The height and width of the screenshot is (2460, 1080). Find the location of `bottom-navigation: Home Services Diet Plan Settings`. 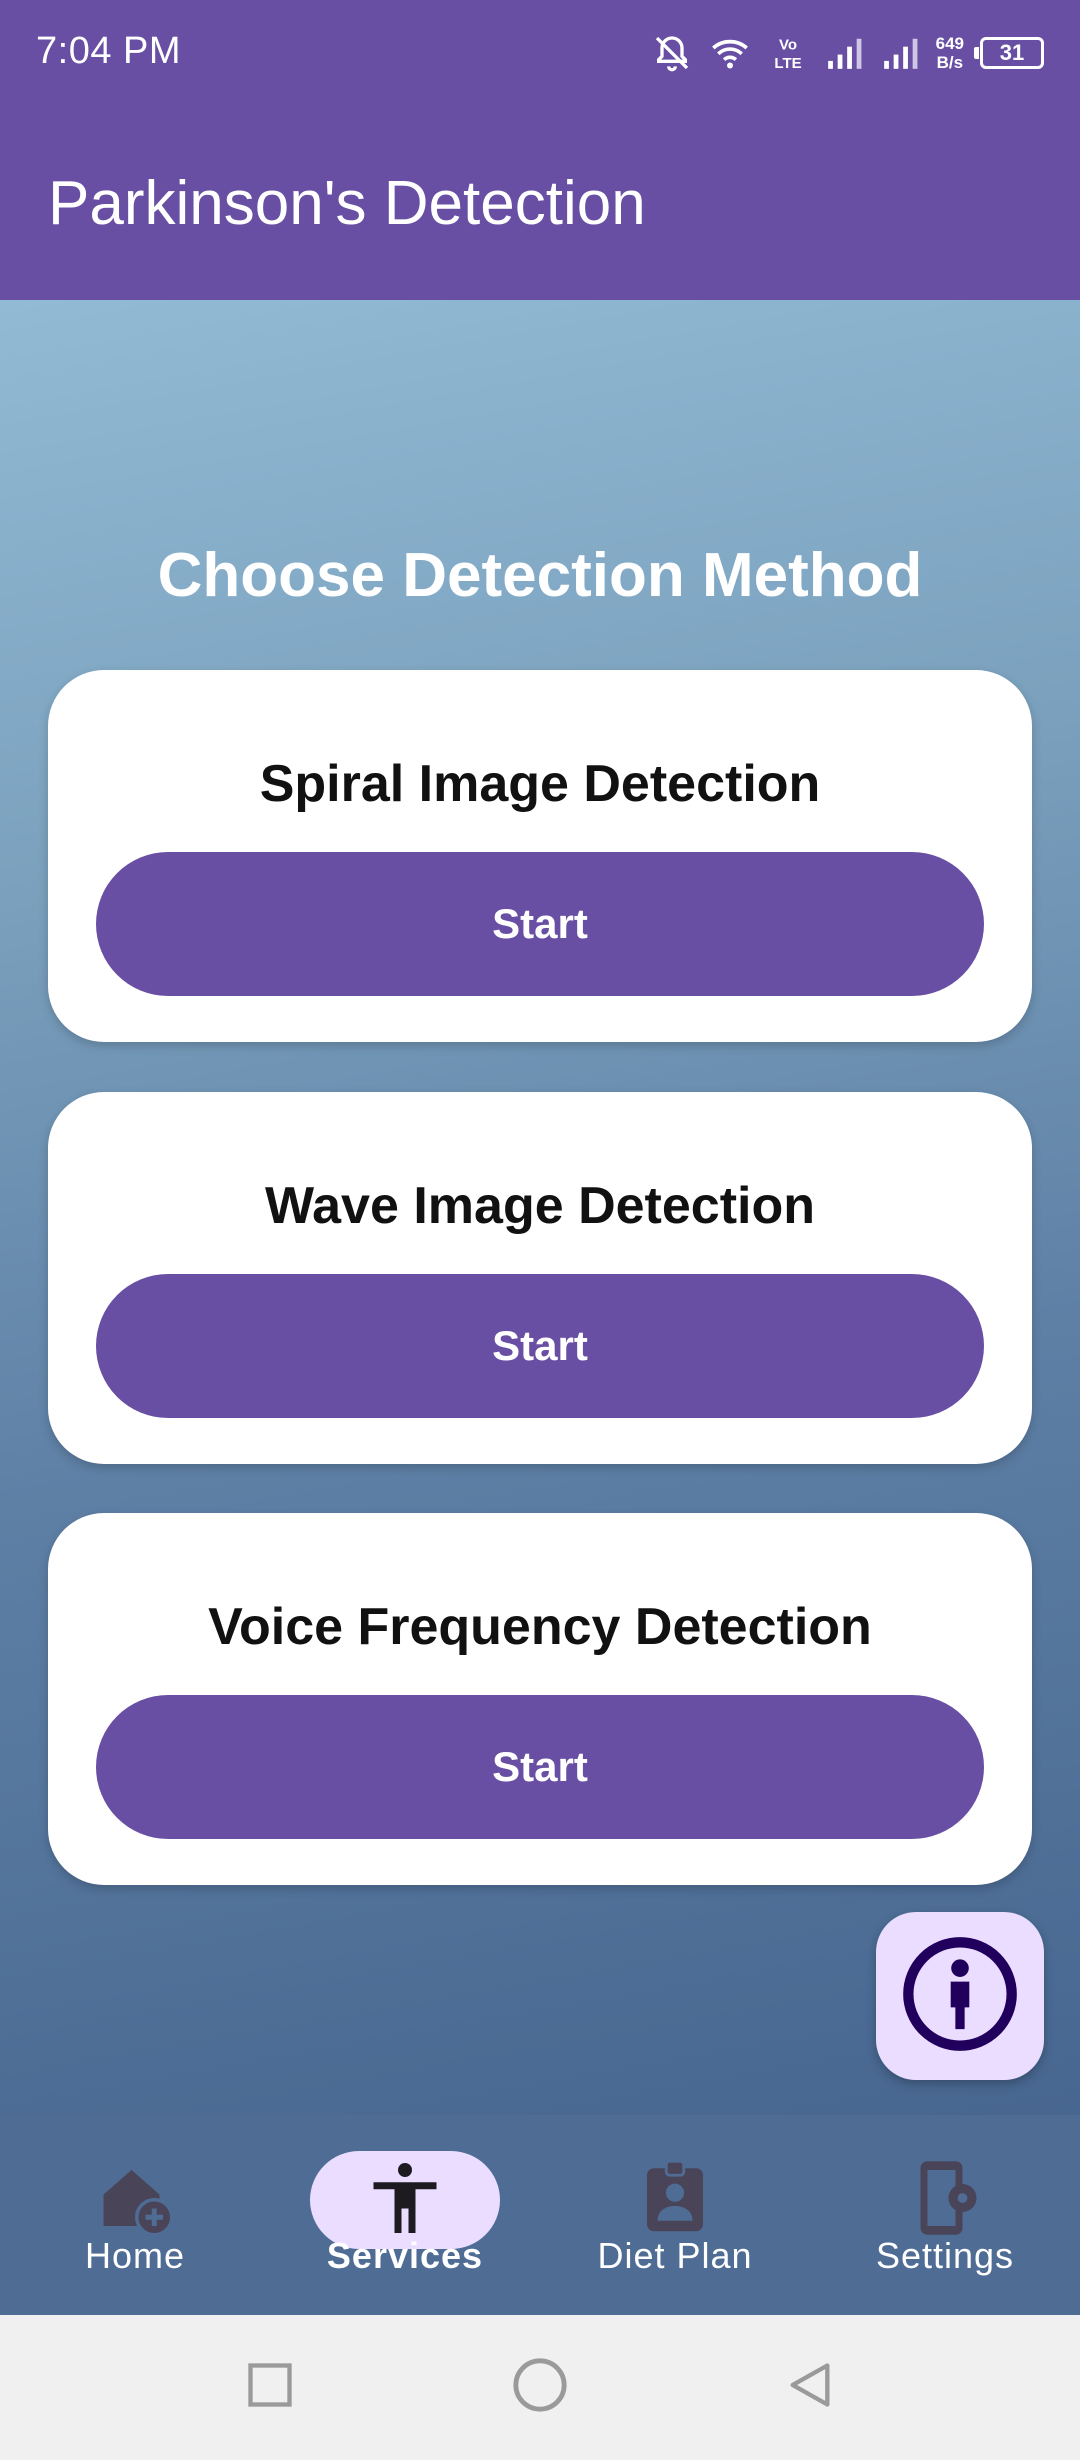

bottom-navigation: Home Services Diet Plan Settings is located at coordinates (540, 2215).